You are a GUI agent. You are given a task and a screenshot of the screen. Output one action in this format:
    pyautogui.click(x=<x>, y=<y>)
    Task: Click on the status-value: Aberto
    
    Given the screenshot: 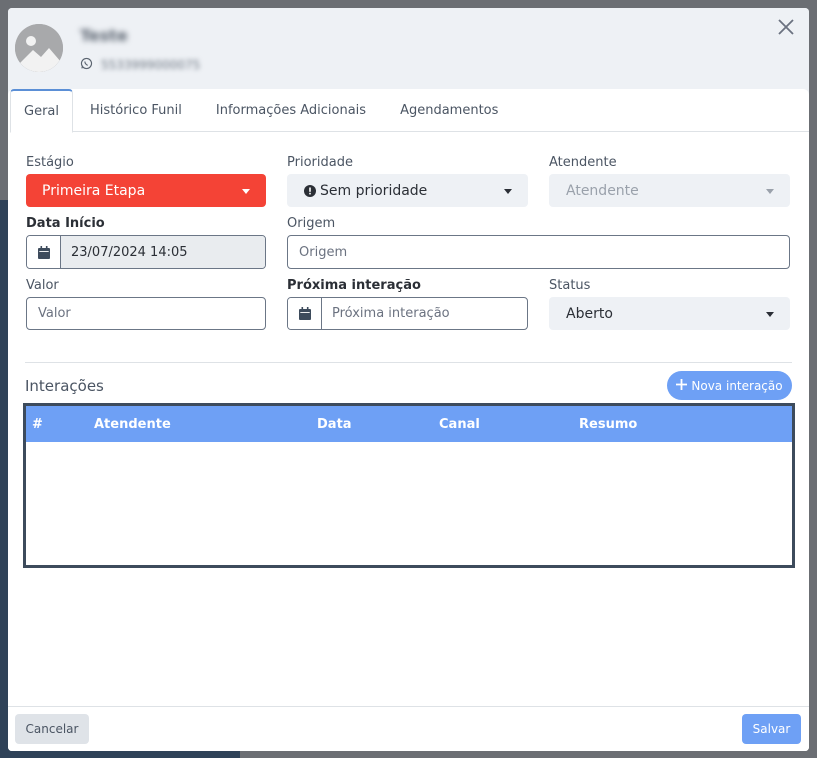 What is the action you would take?
    pyautogui.click(x=589, y=313)
    